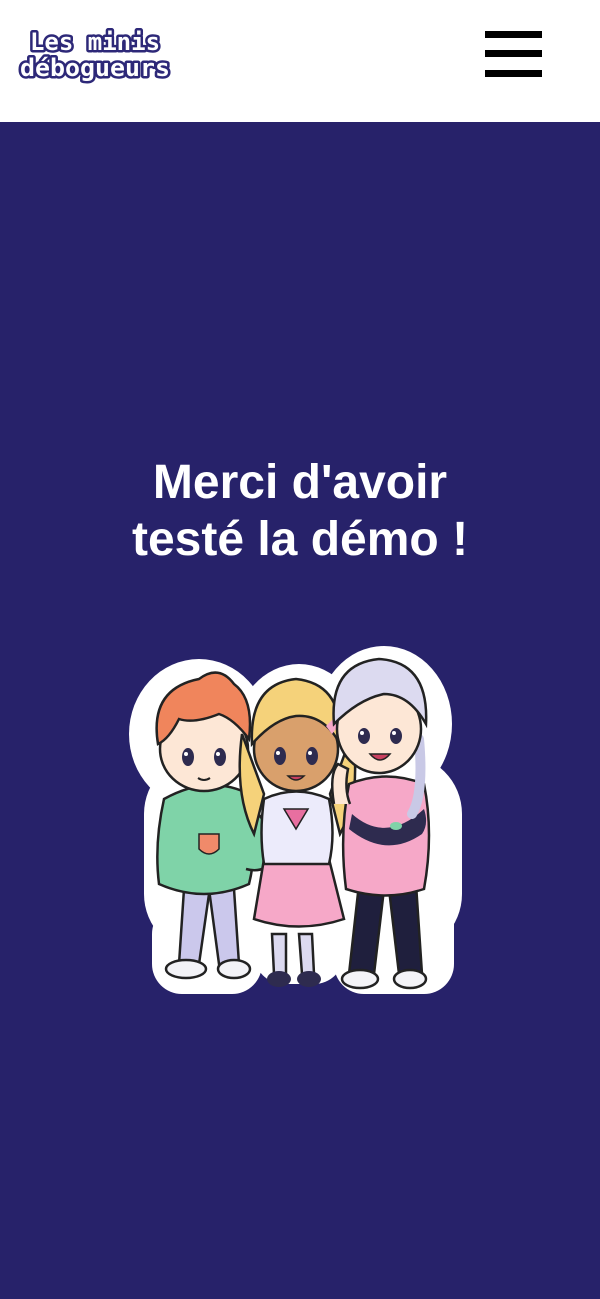 The height and width of the screenshot is (1299, 600). What do you see at coordinates (300, 539) in the screenshot?
I see `title-line-2: testé la démo !` at bounding box center [300, 539].